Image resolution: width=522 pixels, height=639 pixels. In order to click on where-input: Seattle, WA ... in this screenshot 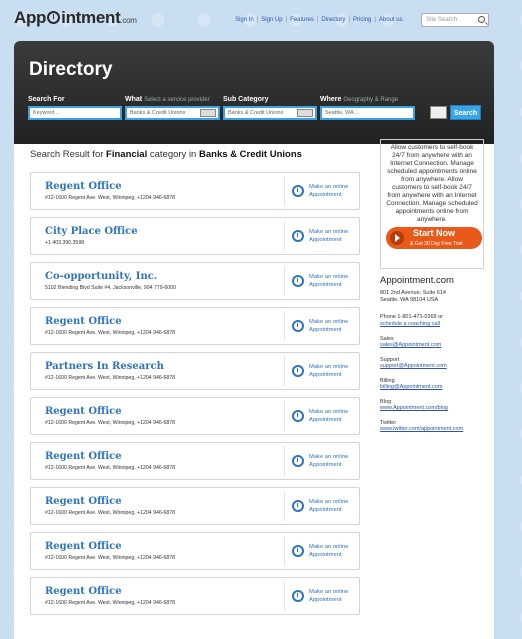, I will do `click(367, 113)`.